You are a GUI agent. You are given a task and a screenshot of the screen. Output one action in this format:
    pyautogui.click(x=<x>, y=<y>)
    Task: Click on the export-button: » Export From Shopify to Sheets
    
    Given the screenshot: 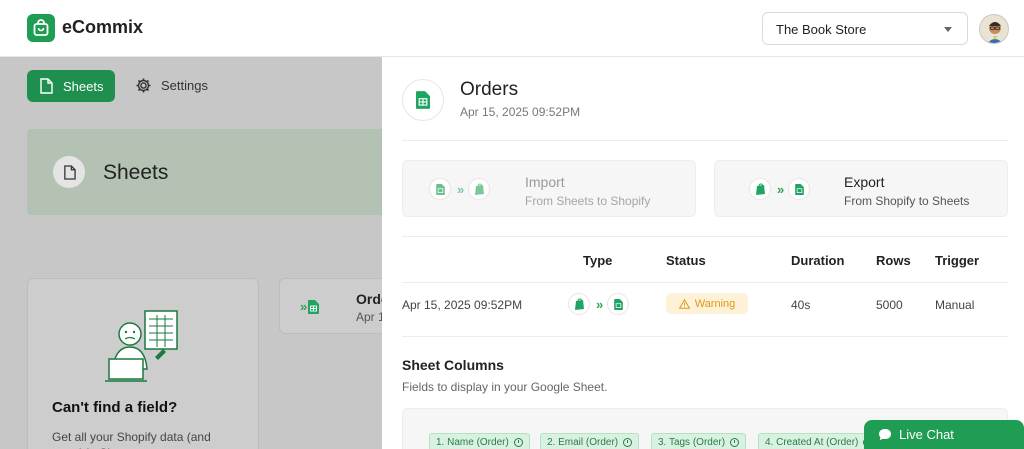 What is the action you would take?
    pyautogui.click(x=861, y=188)
    